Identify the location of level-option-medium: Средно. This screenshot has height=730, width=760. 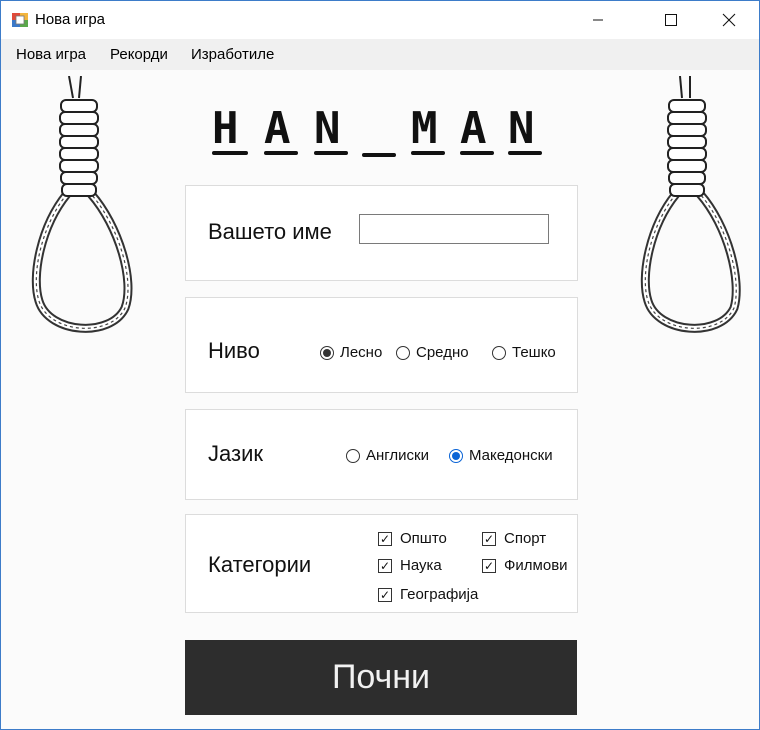
(432, 352).